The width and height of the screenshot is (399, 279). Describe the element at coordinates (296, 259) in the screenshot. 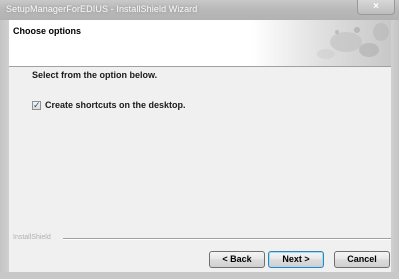

I see `next-button: Next >` at that location.